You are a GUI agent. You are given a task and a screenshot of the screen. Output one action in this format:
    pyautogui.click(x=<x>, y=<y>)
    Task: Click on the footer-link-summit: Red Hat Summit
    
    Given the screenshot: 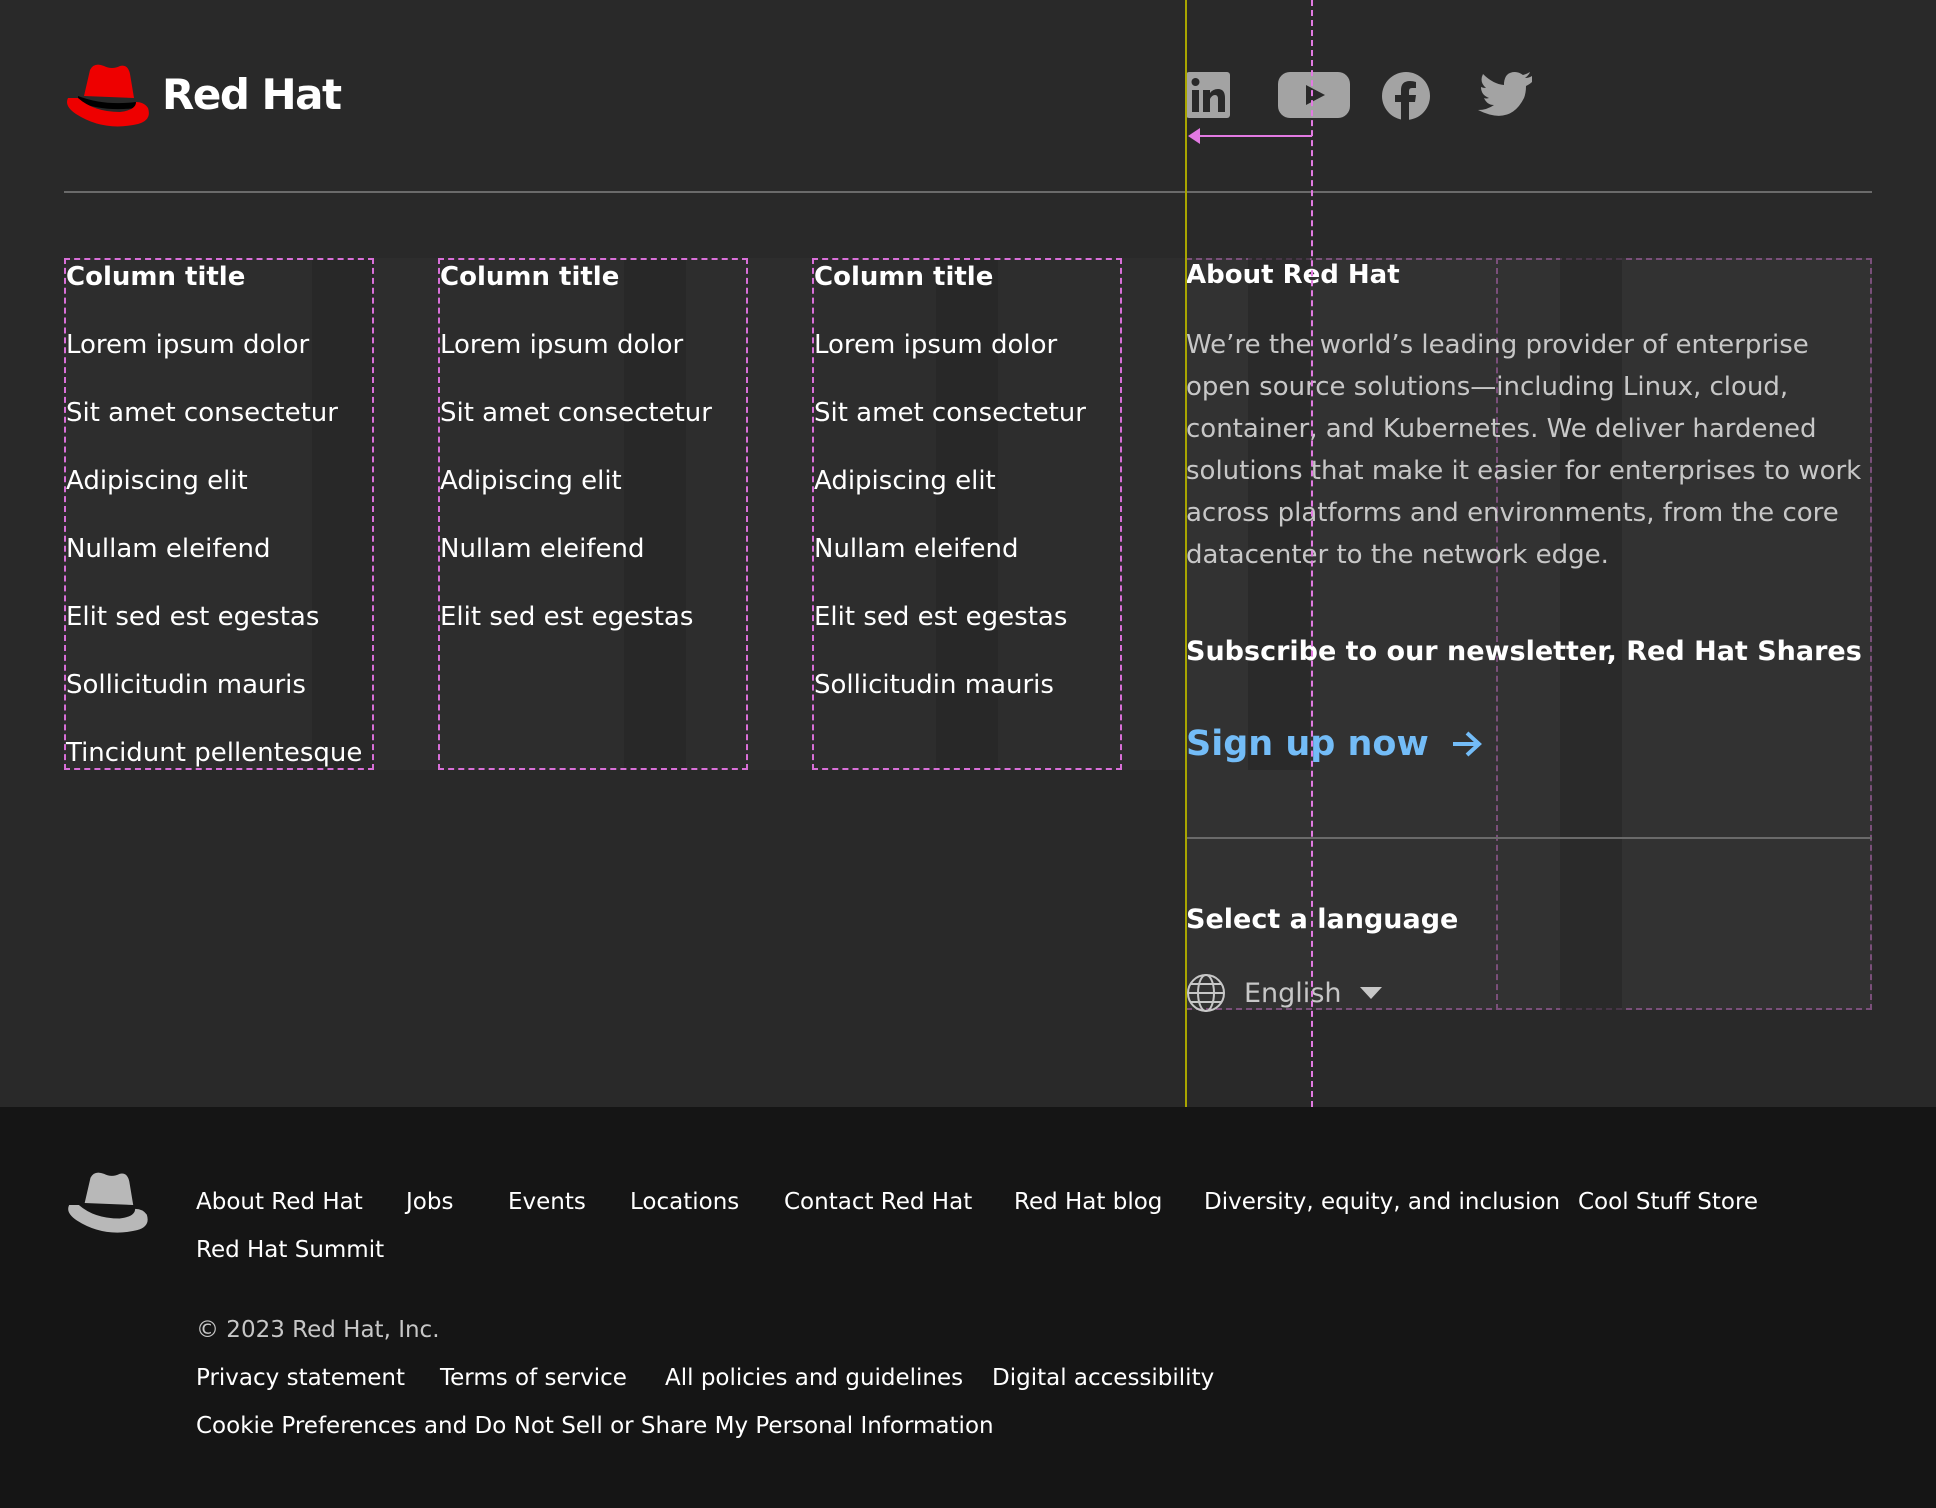 What is the action you would take?
    pyautogui.click(x=290, y=1250)
    